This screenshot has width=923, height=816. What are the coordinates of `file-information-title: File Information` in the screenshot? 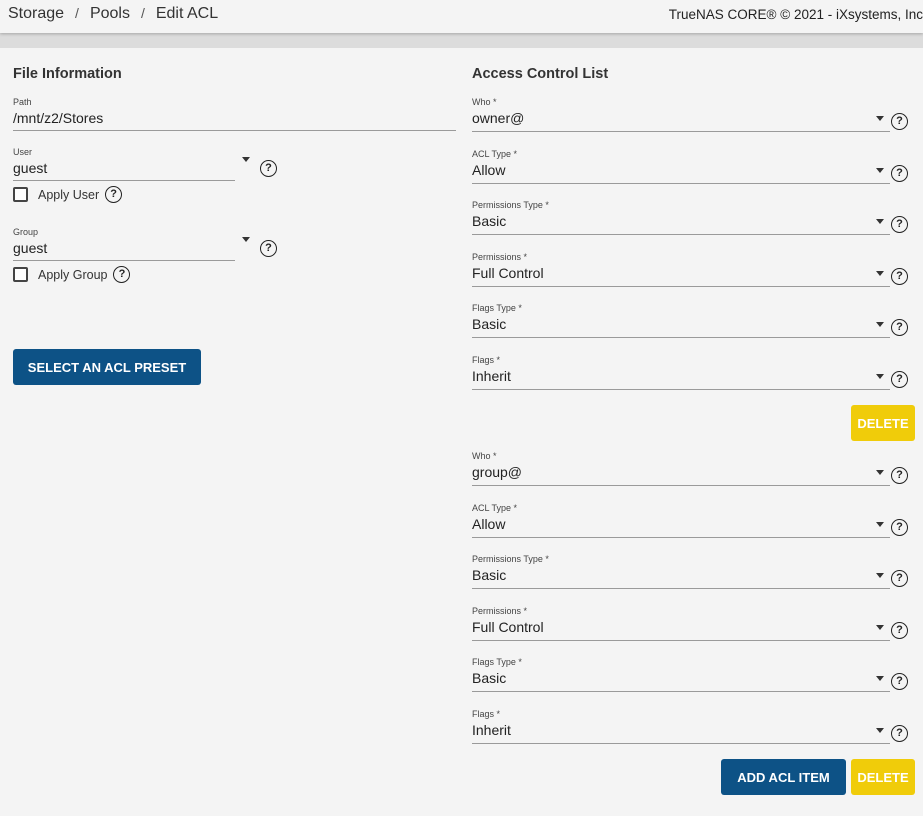 It's located at (67, 74).